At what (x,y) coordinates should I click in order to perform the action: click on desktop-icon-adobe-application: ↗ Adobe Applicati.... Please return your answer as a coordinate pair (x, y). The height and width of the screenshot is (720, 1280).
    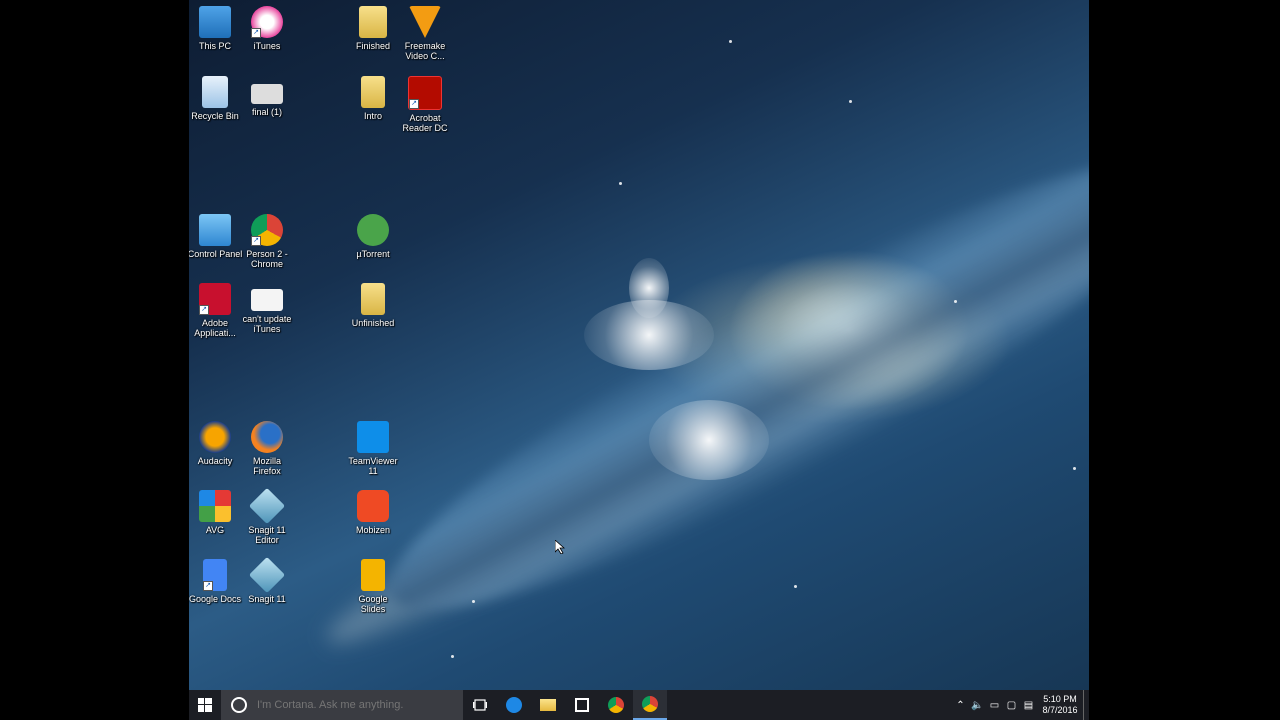
    Looking at the image, I should click on (216, 307).